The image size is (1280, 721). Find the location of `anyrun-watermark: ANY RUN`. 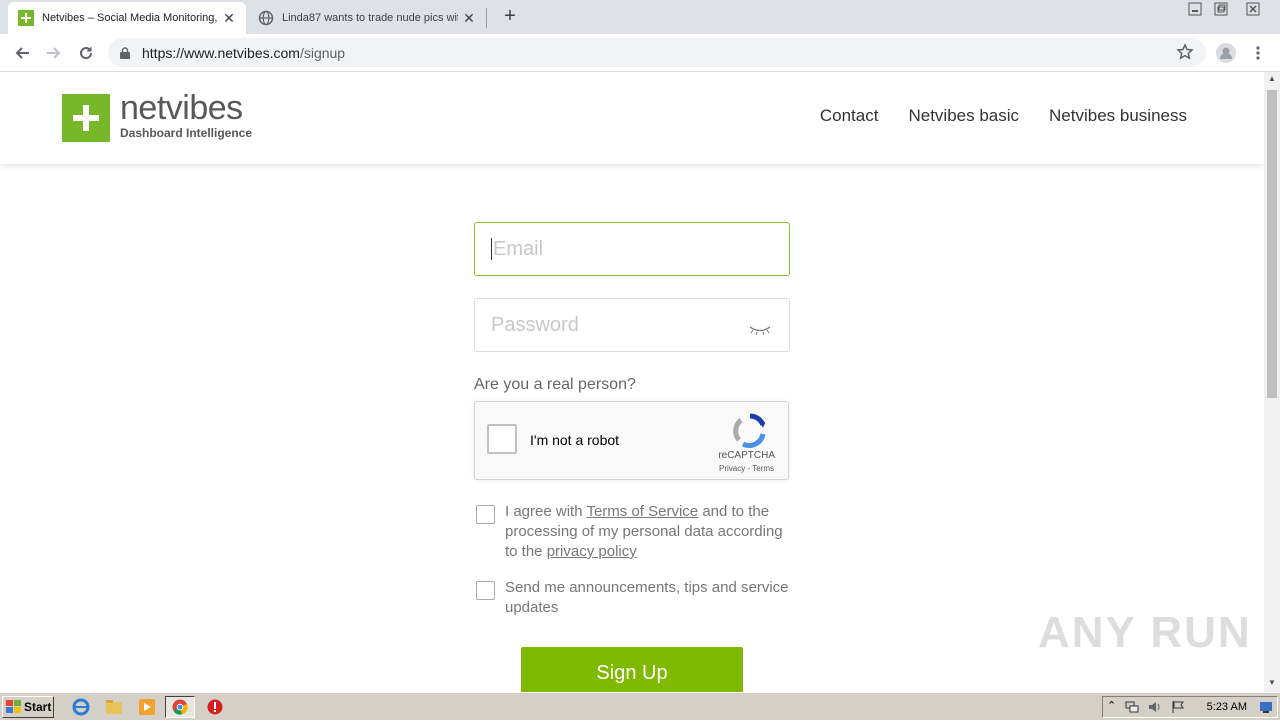

anyrun-watermark: ANY RUN is located at coordinates (1145, 632).